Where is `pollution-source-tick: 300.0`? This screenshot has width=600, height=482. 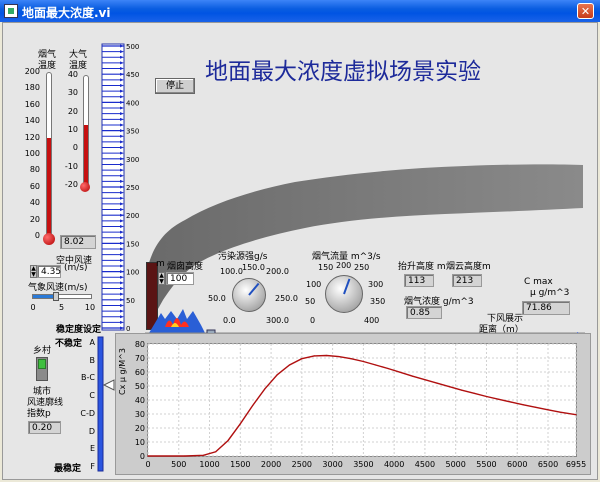
pollution-source-tick: 300.0 is located at coordinates (277, 320).